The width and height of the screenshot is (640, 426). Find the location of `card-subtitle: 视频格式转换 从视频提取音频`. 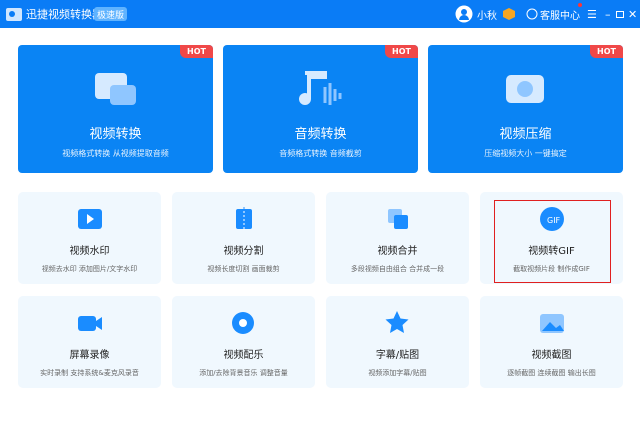

card-subtitle: 视频格式转换 从视频提取音频 is located at coordinates (115, 153).